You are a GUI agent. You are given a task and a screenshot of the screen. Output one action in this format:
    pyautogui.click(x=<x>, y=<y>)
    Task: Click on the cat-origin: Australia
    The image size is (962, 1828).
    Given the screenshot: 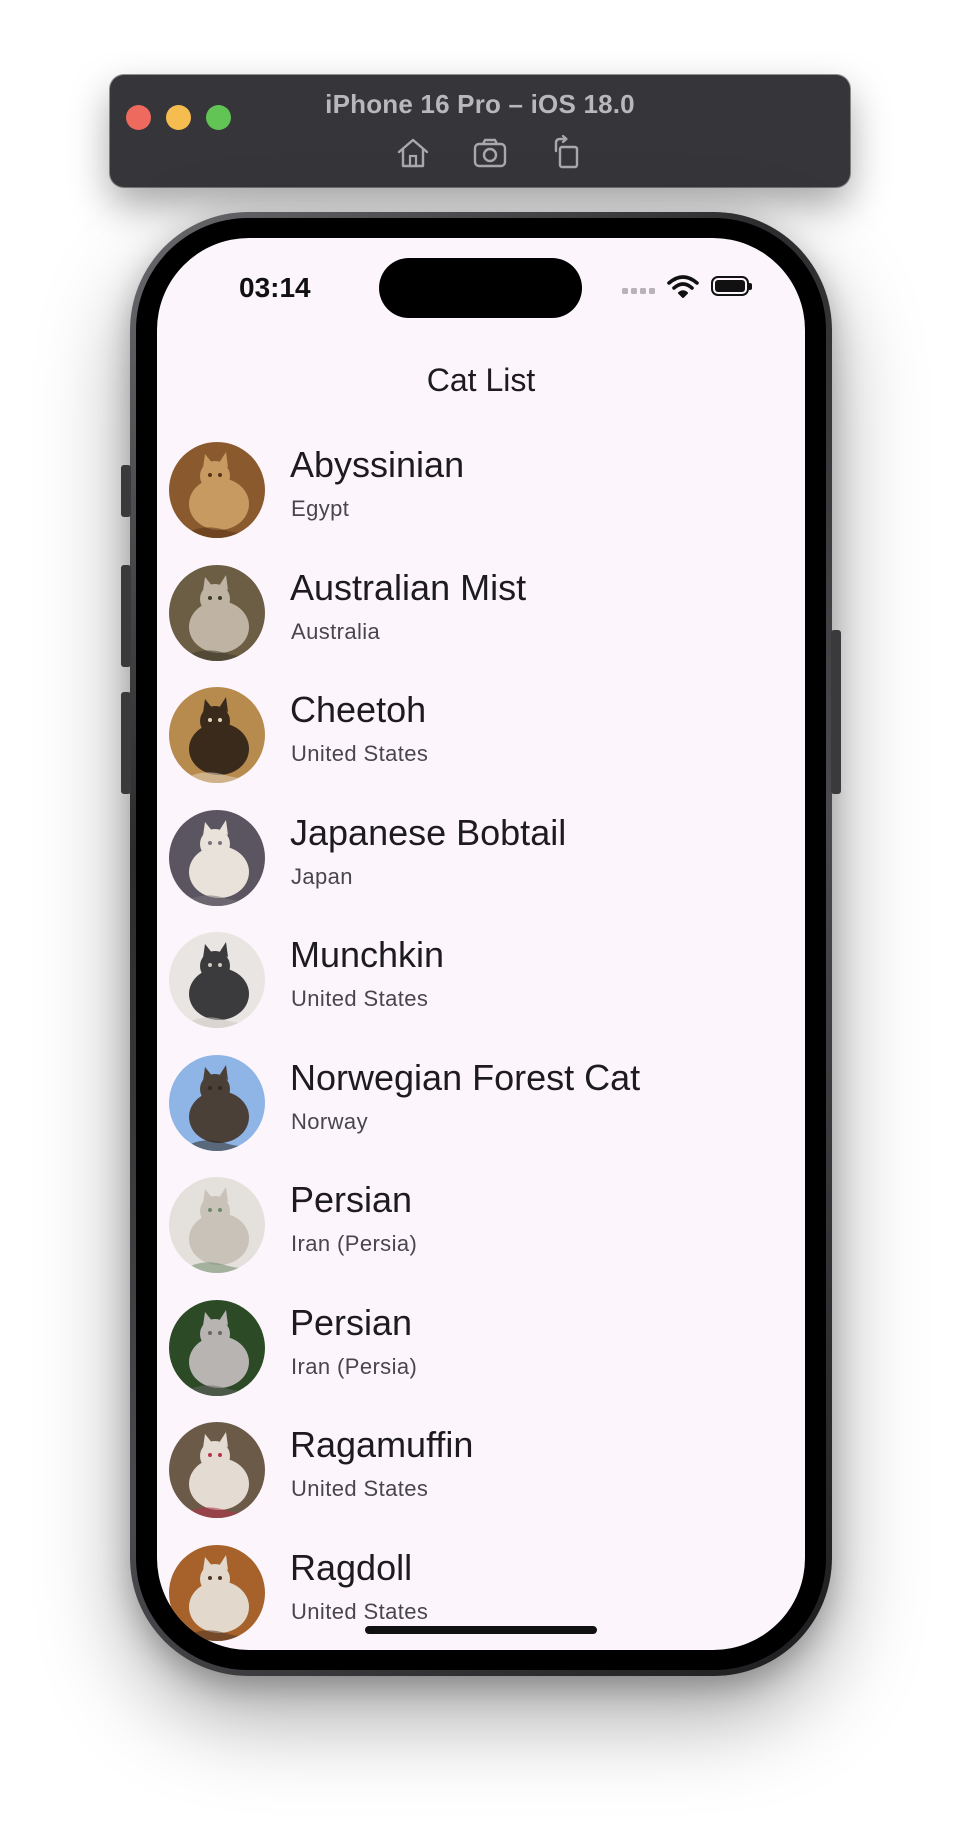 What is the action you would take?
    pyautogui.click(x=336, y=631)
    